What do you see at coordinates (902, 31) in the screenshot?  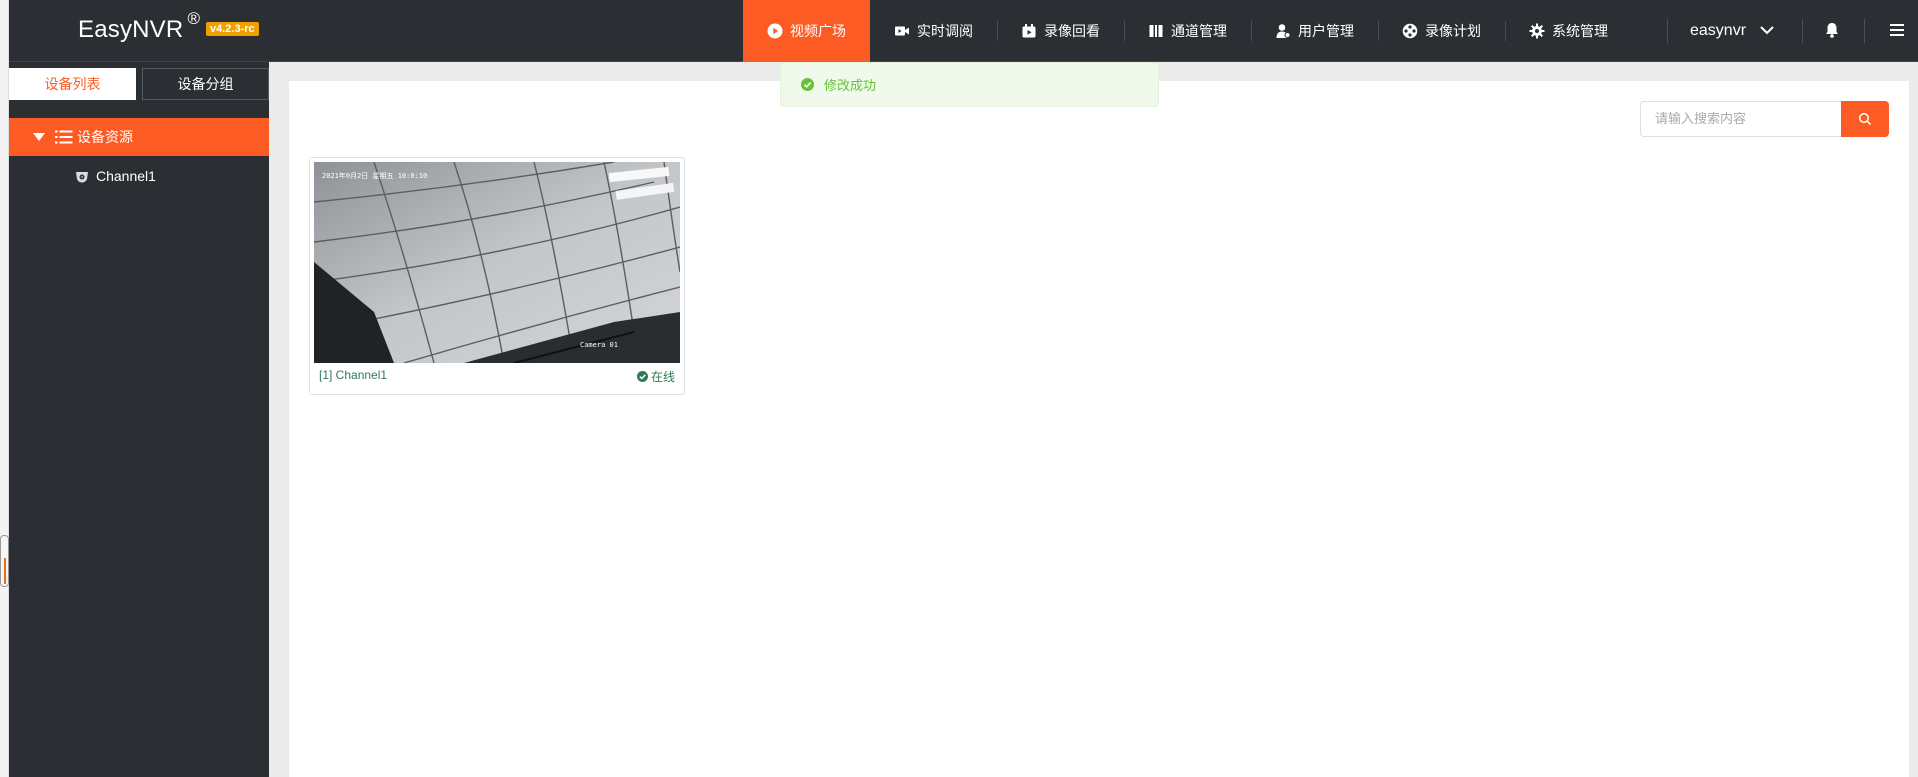 I see `video-camera-icon` at bounding box center [902, 31].